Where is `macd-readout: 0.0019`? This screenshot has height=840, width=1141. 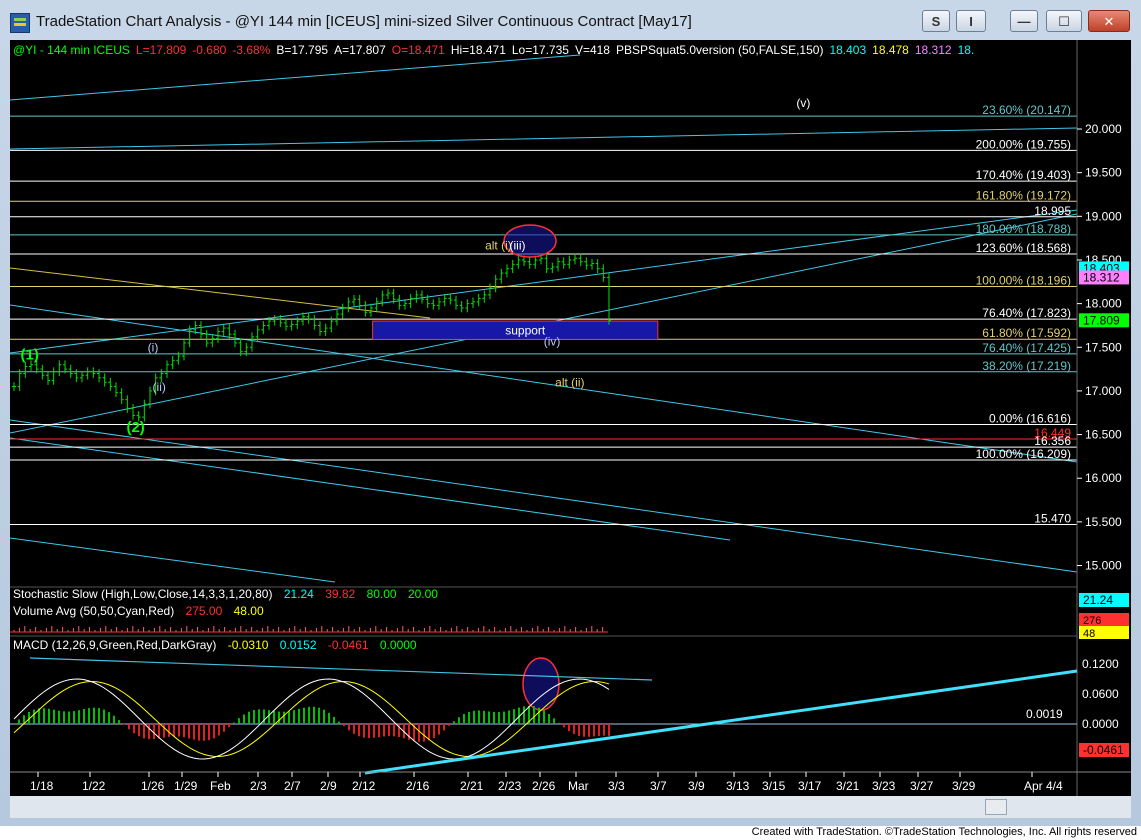 macd-readout: 0.0019 is located at coordinates (1044, 714).